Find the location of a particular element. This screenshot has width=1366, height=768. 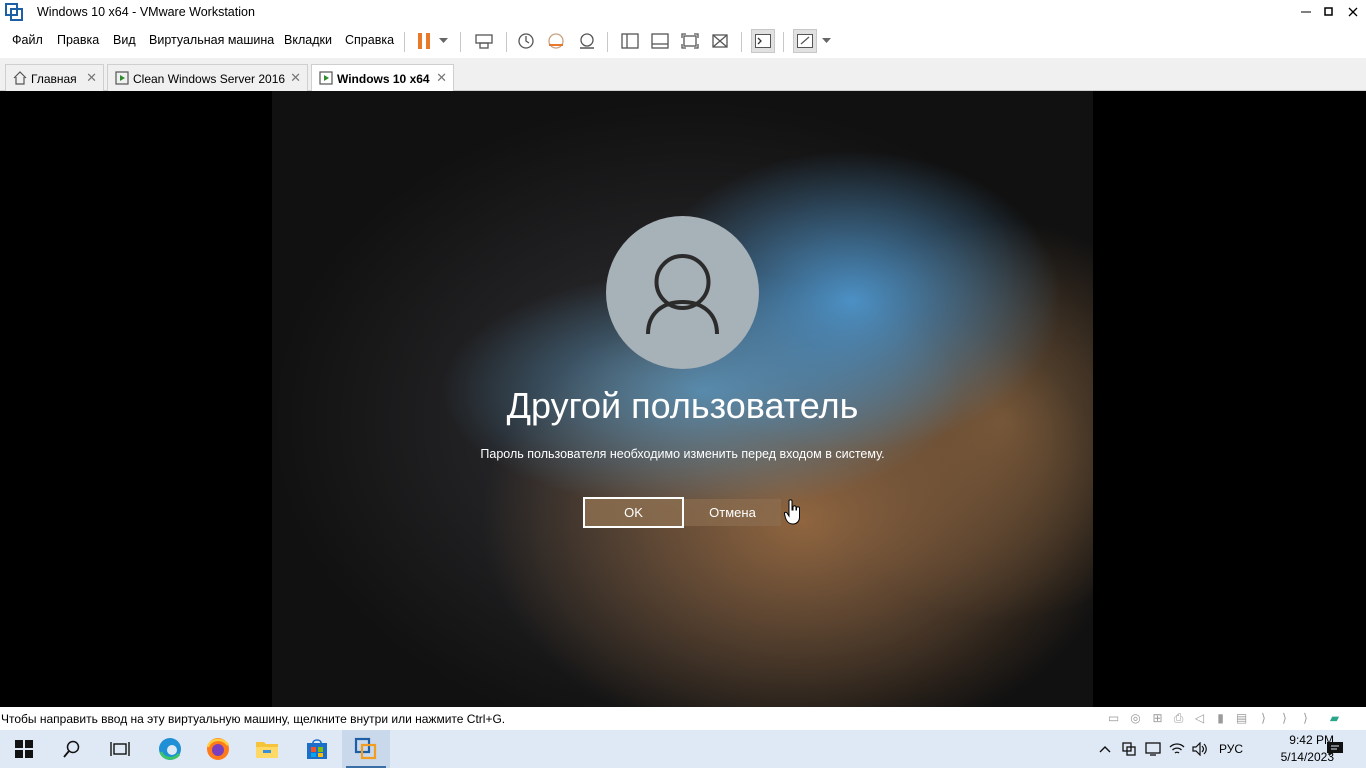

tray-volume-icon is located at coordinates (1200, 749).